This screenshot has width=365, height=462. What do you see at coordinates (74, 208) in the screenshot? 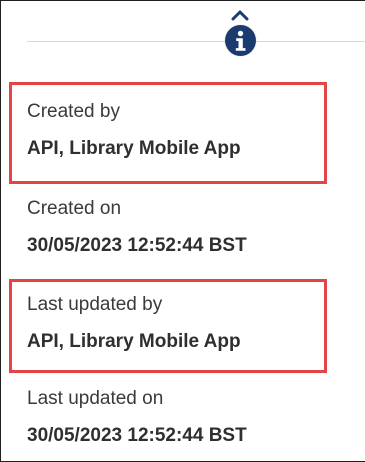
I see `created-on-label: Created on` at bounding box center [74, 208].